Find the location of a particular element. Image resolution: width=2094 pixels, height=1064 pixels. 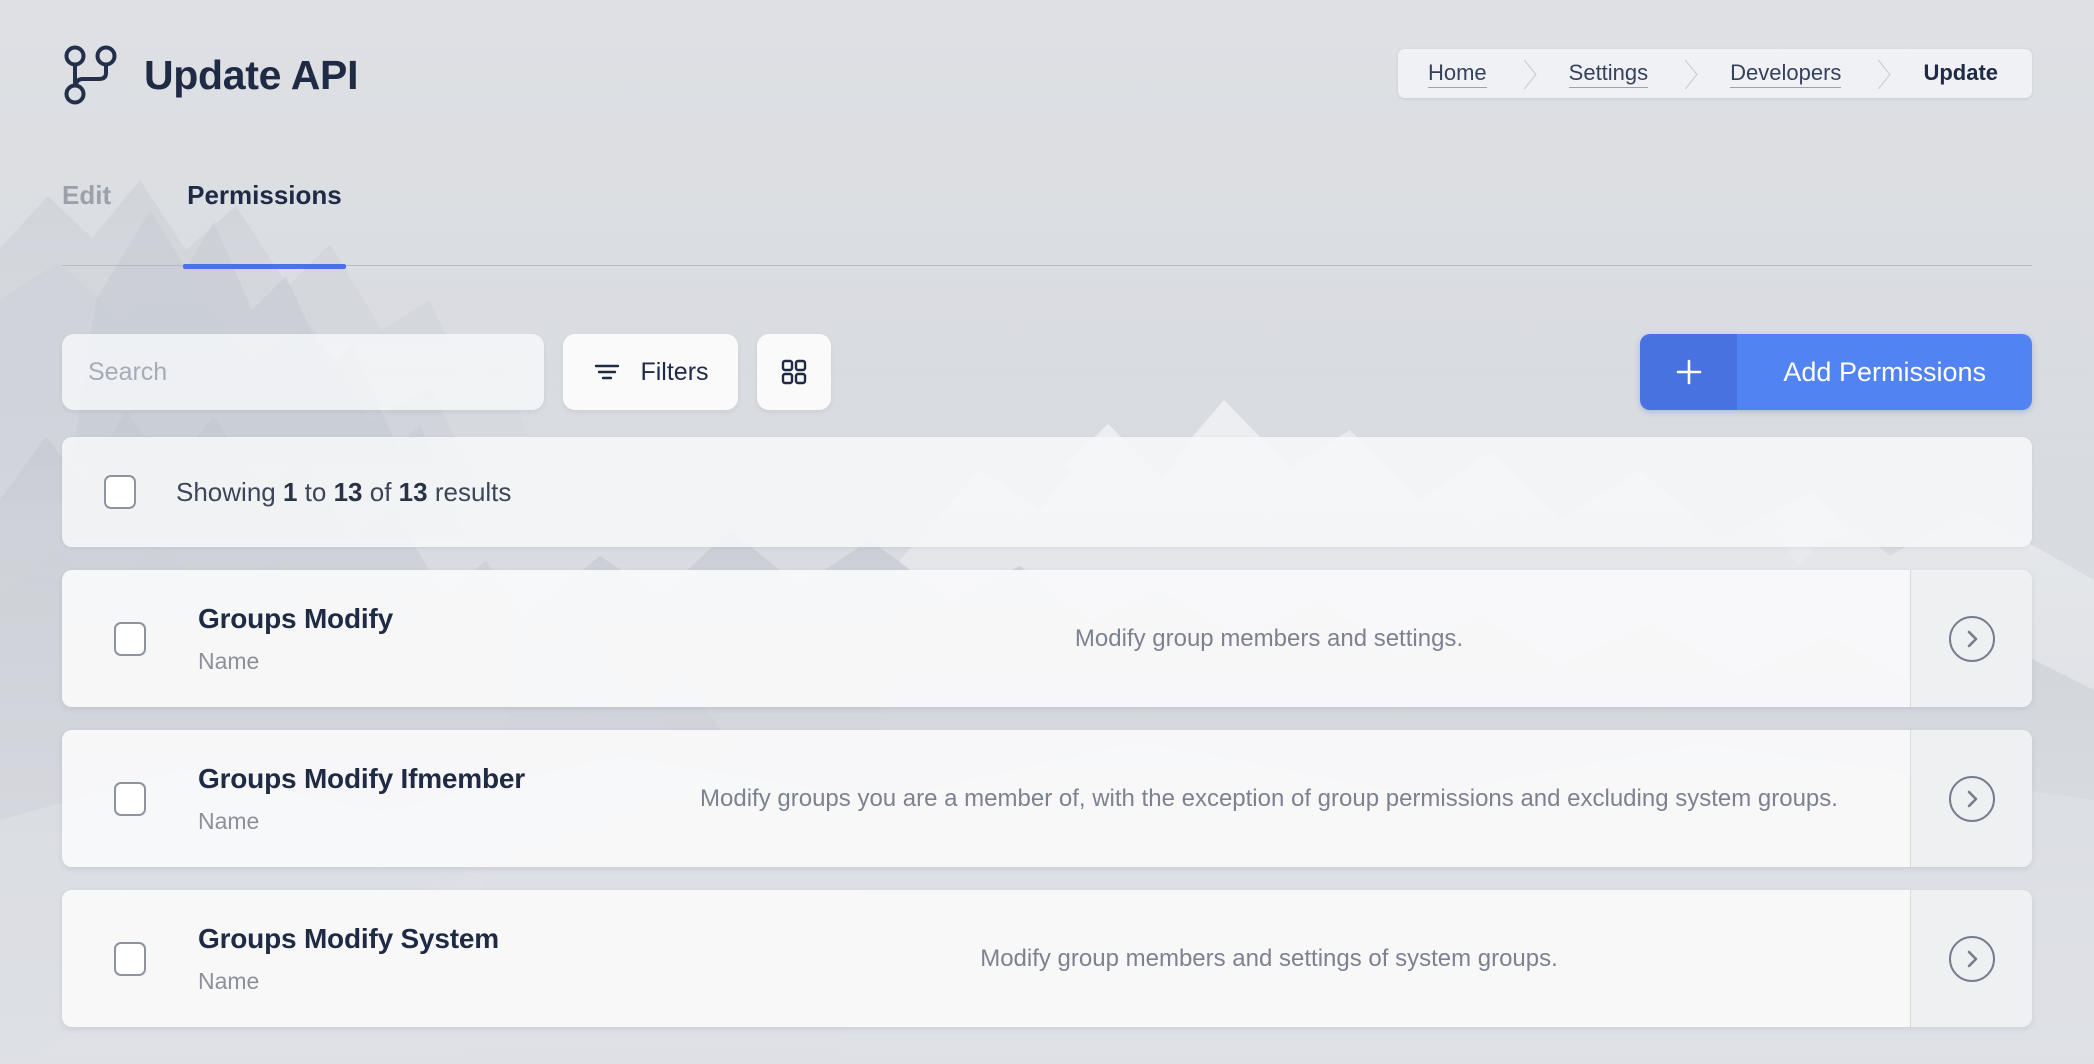

page-title: Update API is located at coordinates (251, 74).